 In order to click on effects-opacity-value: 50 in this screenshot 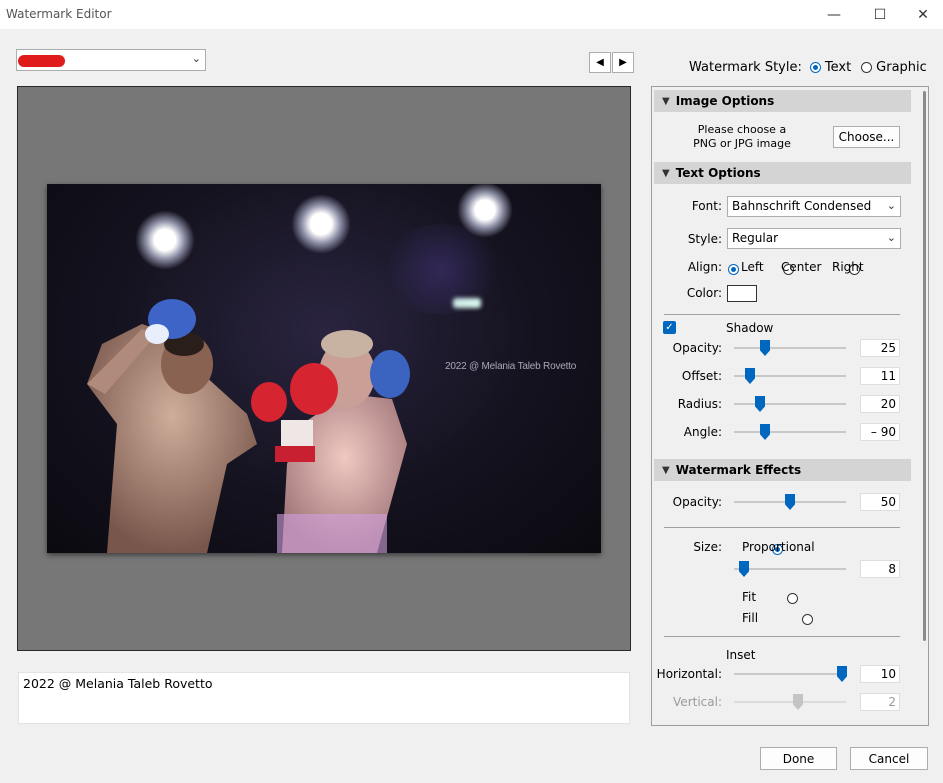, I will do `click(880, 502)`.